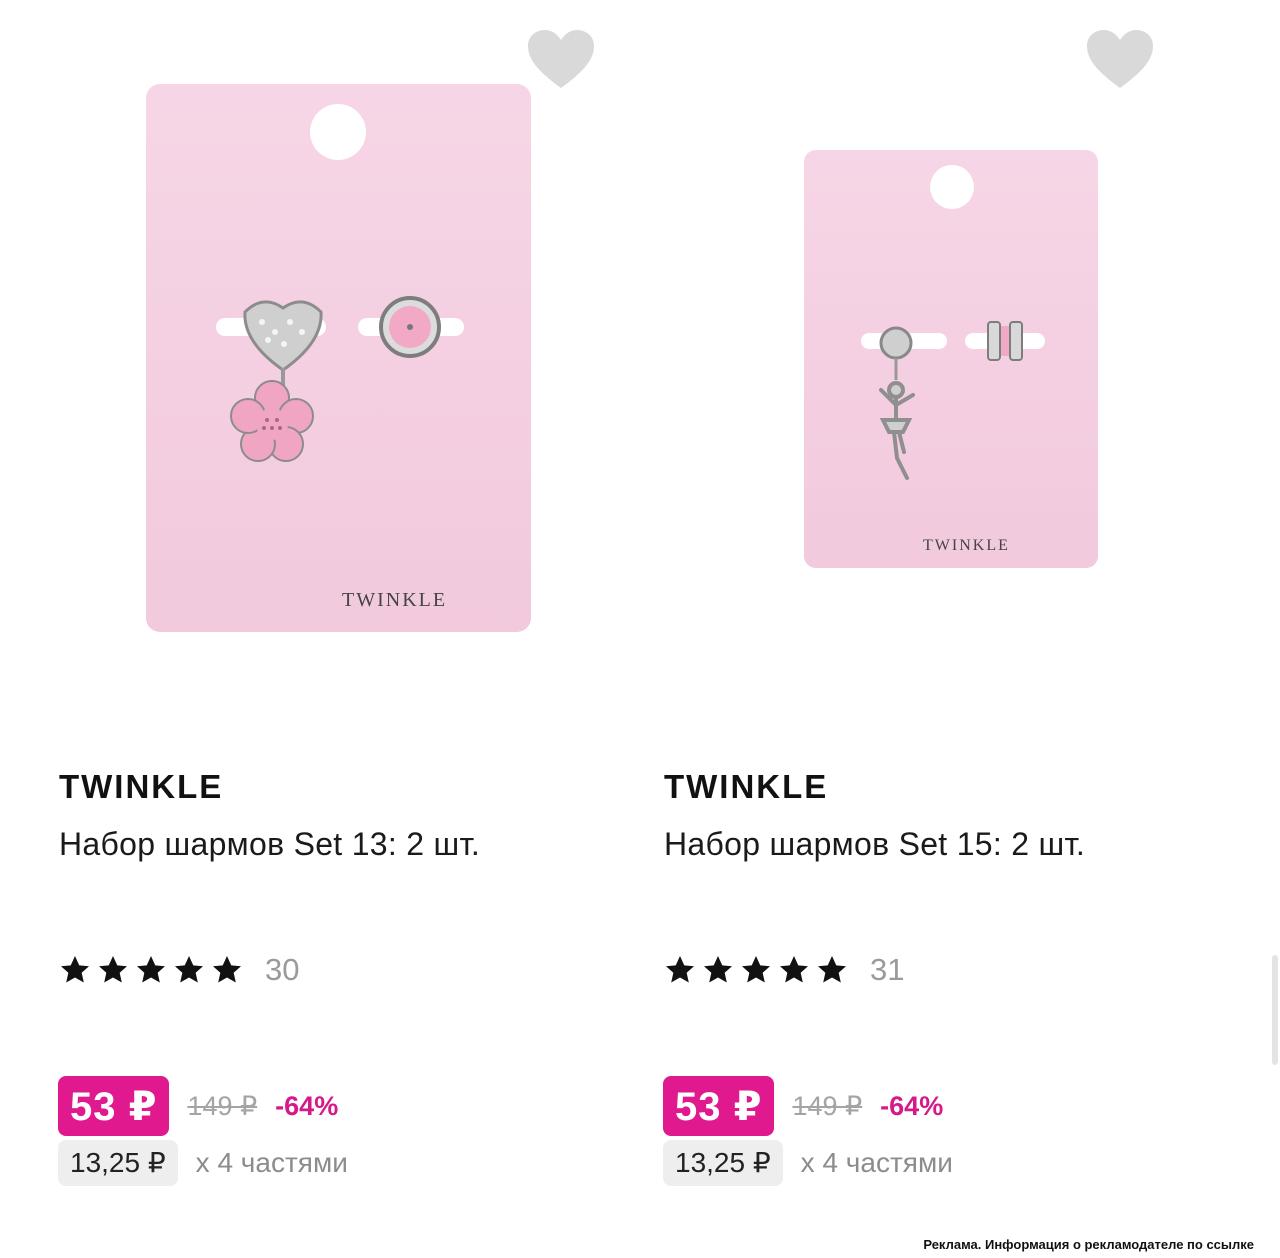 The width and height of the screenshot is (1280, 1258). Describe the element at coordinates (282, 969) in the screenshot. I see `review-count: 30` at that location.